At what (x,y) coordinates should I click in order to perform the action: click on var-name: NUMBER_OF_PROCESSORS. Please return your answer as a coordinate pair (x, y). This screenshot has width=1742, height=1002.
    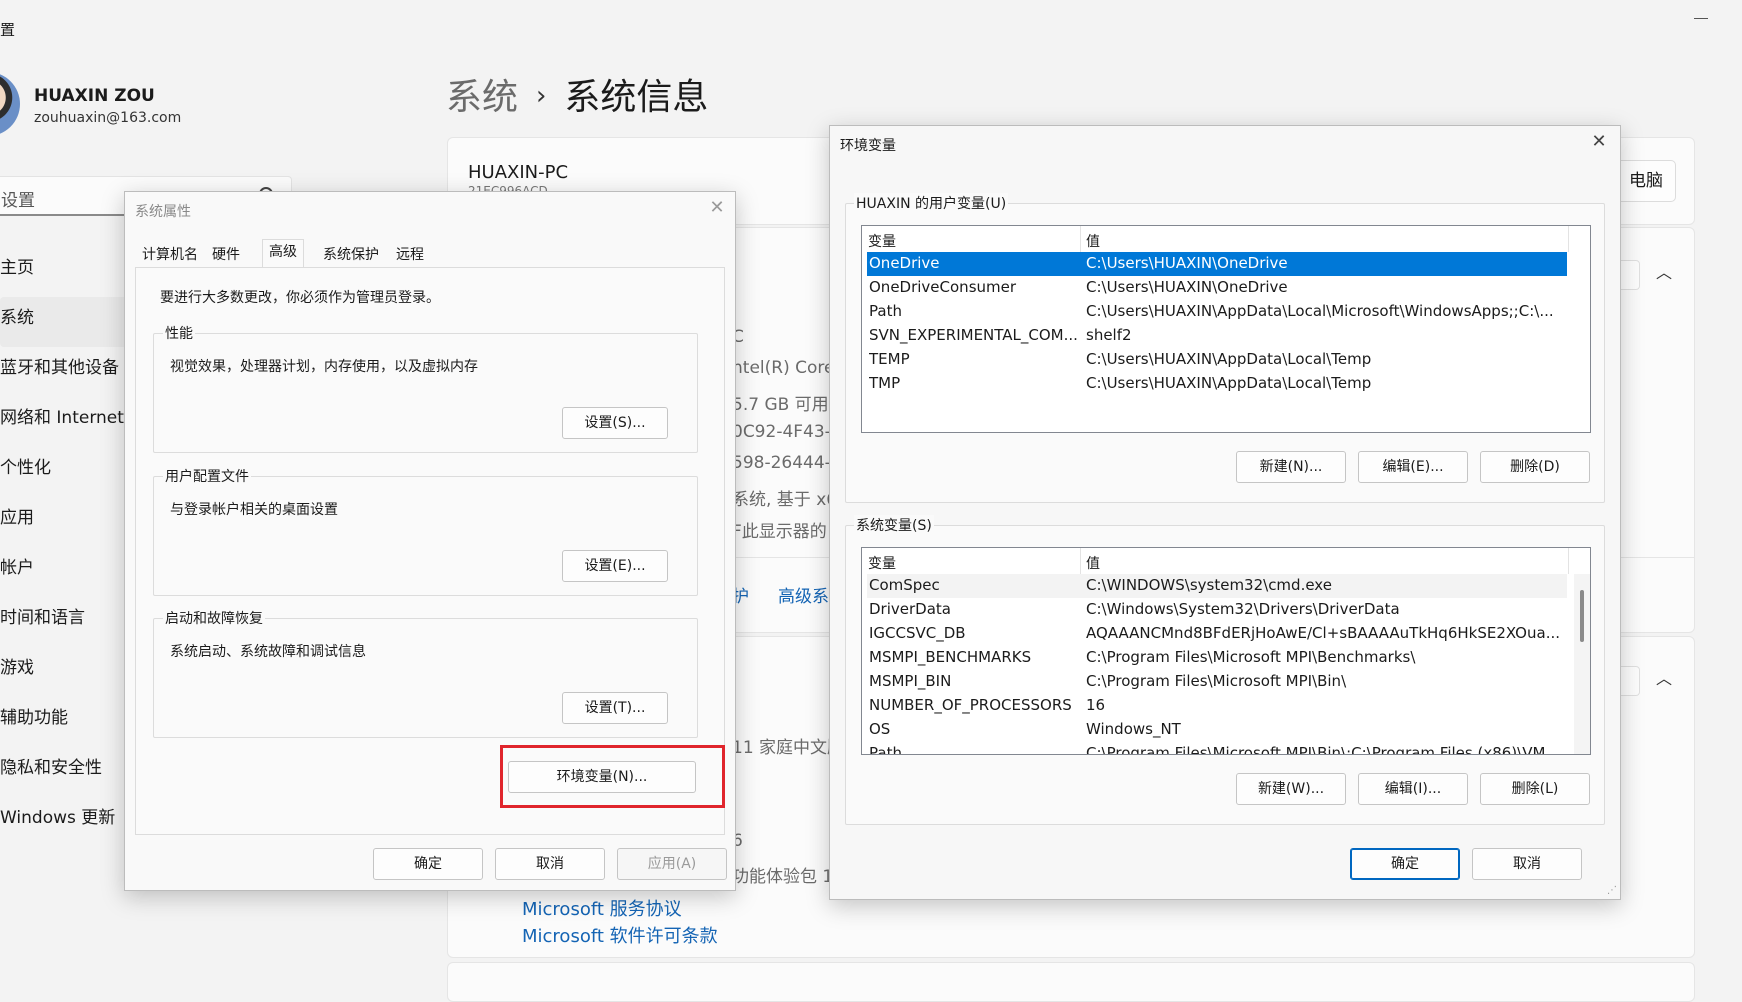
    Looking at the image, I should click on (970, 705).